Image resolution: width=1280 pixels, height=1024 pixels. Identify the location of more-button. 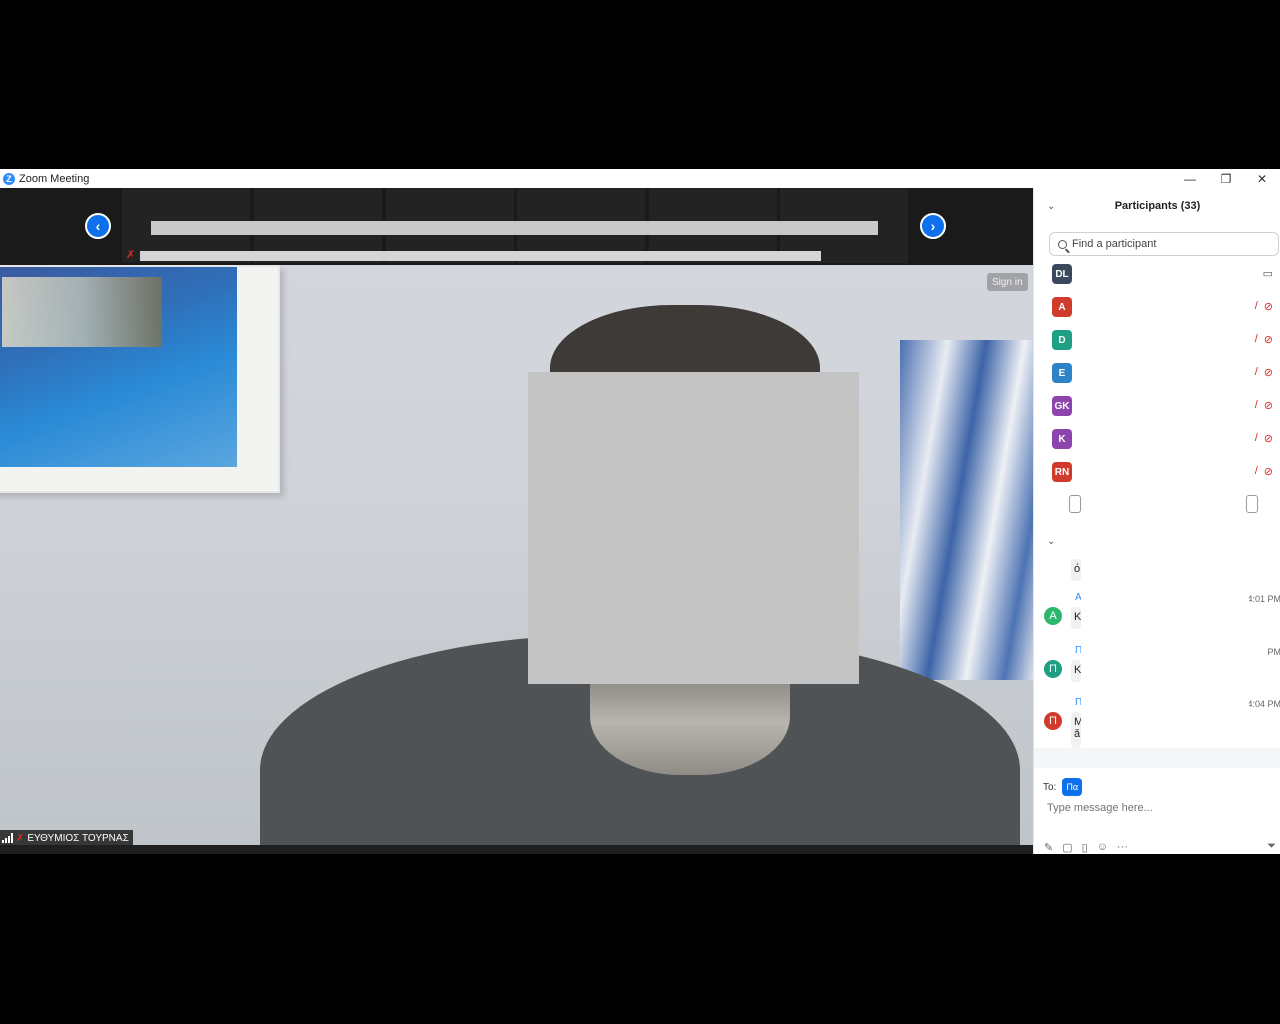
(1252, 504).